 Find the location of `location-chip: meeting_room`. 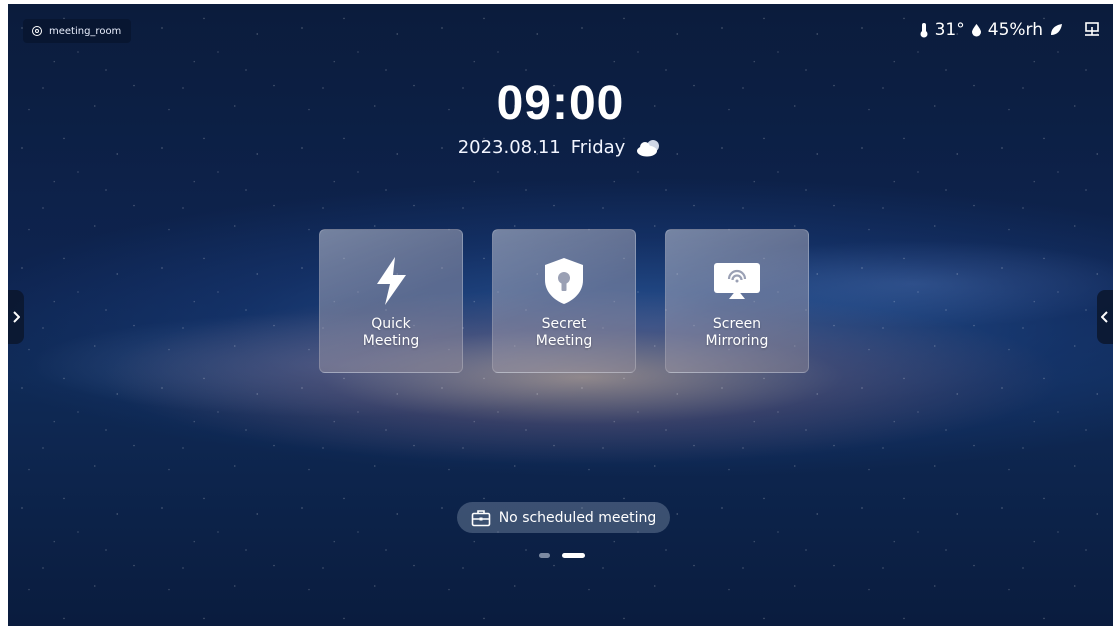

location-chip: meeting_room is located at coordinates (77, 31).